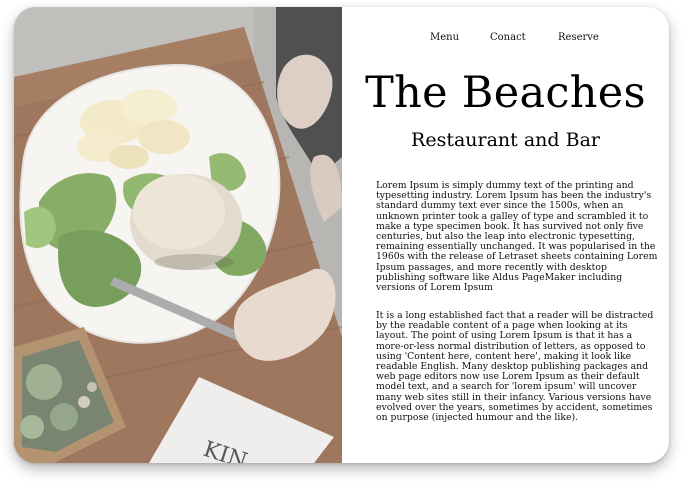 Image resolution: width=684 pixels, height=486 pixels. I want to click on nav-menu-link: Menu, so click(444, 37).